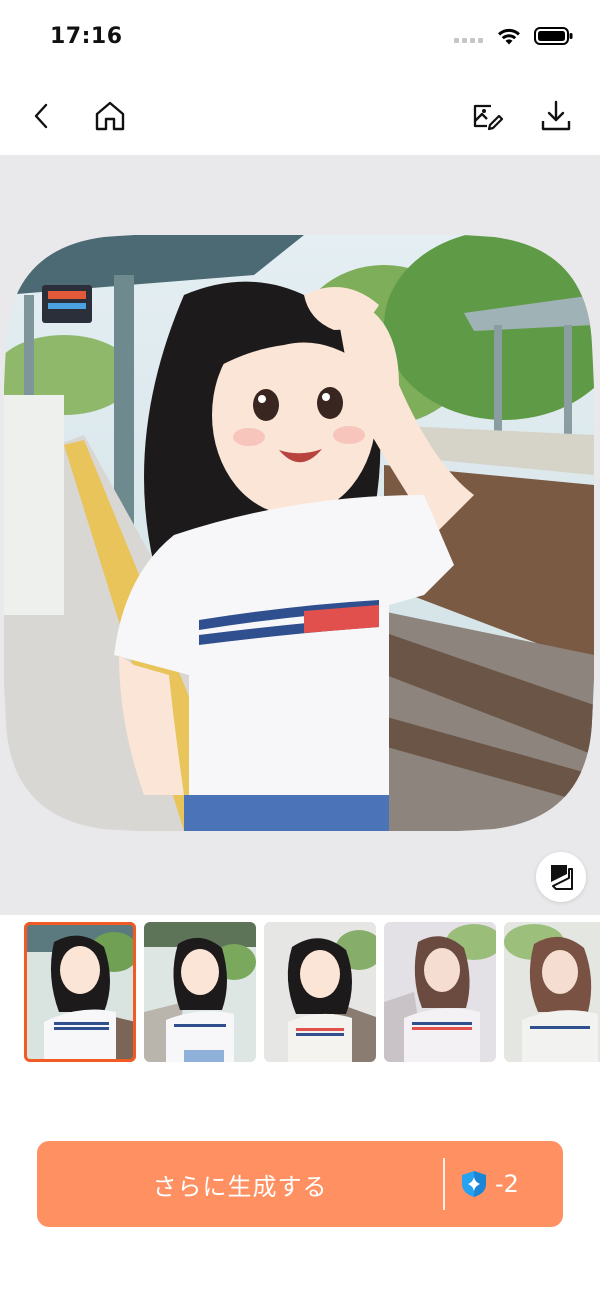  What do you see at coordinates (300, 39) in the screenshot?
I see `status-bar: 17:16` at bounding box center [300, 39].